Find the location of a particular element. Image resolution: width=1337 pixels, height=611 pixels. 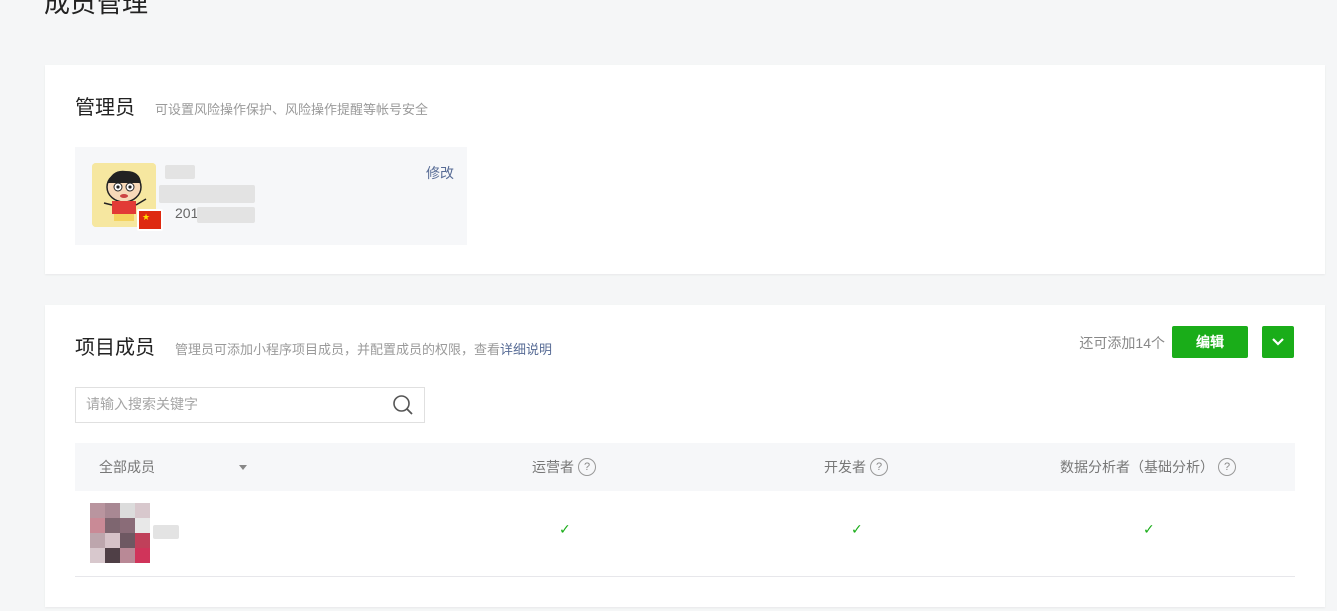

chevron-down-icon is located at coordinates (1278, 342).